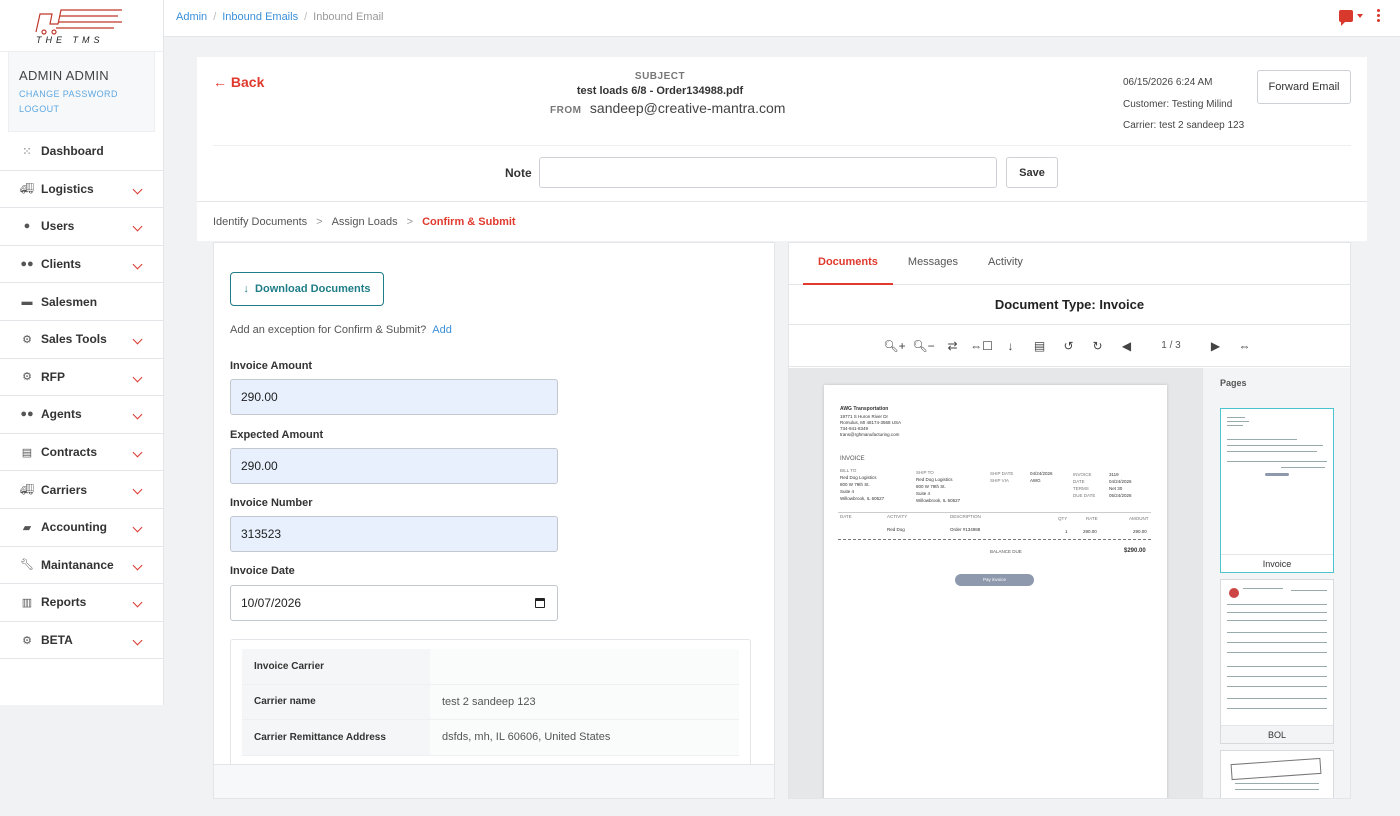  What do you see at coordinates (660, 76) in the screenshot?
I see `subject-label: SUBJECT` at bounding box center [660, 76].